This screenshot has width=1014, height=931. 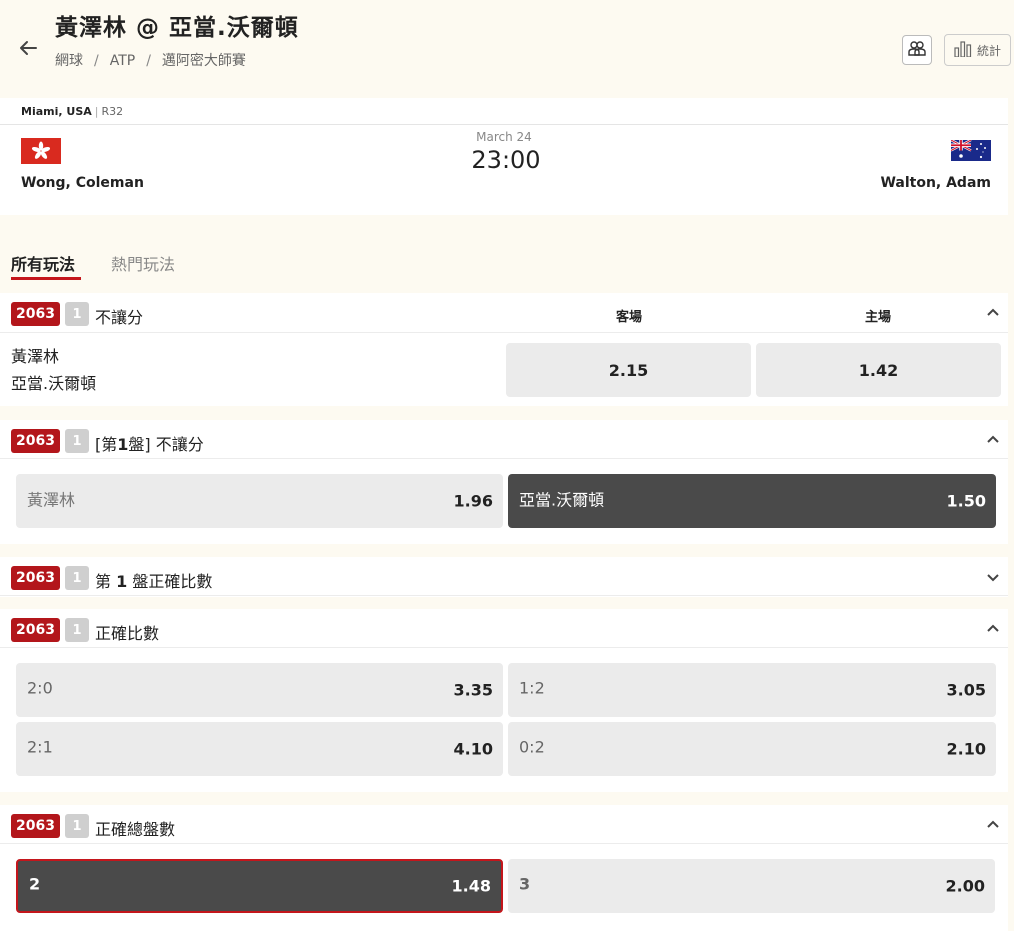 What do you see at coordinates (40, 747) in the screenshot?
I see `selection-label: 2:1` at bounding box center [40, 747].